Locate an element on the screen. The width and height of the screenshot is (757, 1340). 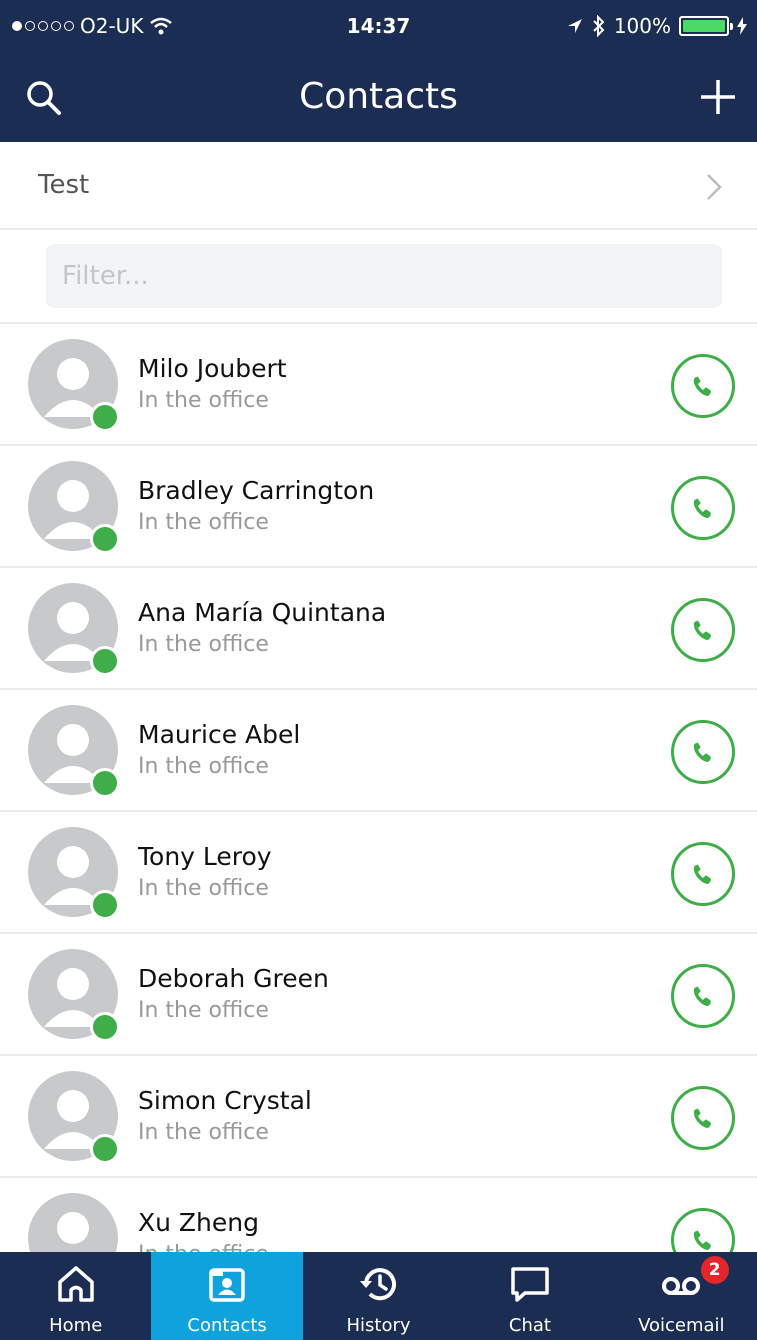
tab-history-label: History is located at coordinates (378, 1325).